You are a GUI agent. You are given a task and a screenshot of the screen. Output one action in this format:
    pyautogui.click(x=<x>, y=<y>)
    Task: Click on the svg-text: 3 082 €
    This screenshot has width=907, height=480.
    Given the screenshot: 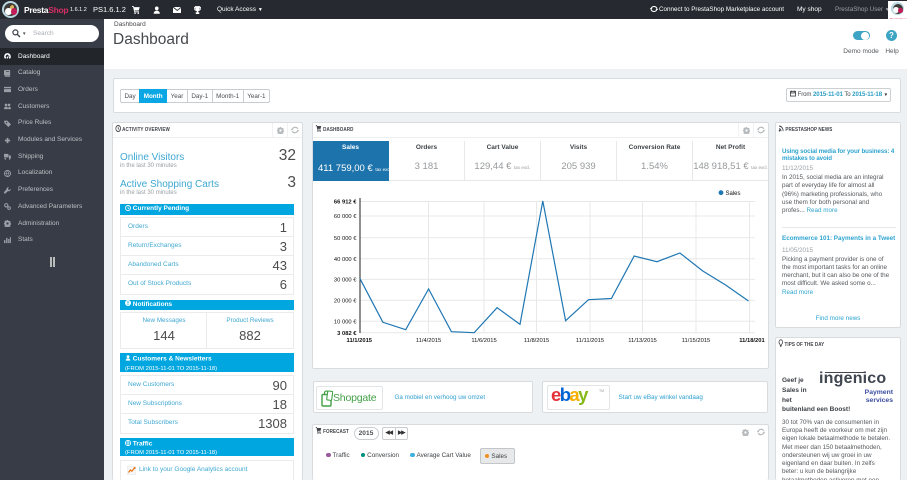 What is the action you would take?
    pyautogui.click(x=347, y=334)
    